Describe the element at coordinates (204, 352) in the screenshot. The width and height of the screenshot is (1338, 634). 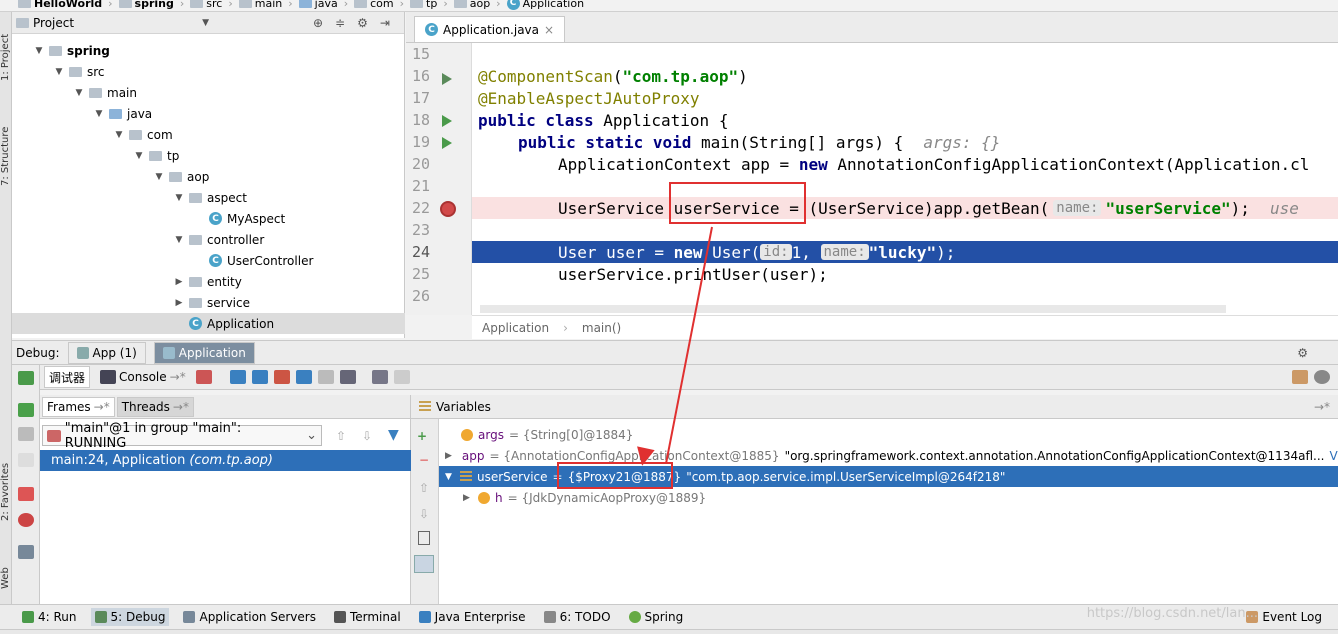
I see `tab-application: Application` at that location.